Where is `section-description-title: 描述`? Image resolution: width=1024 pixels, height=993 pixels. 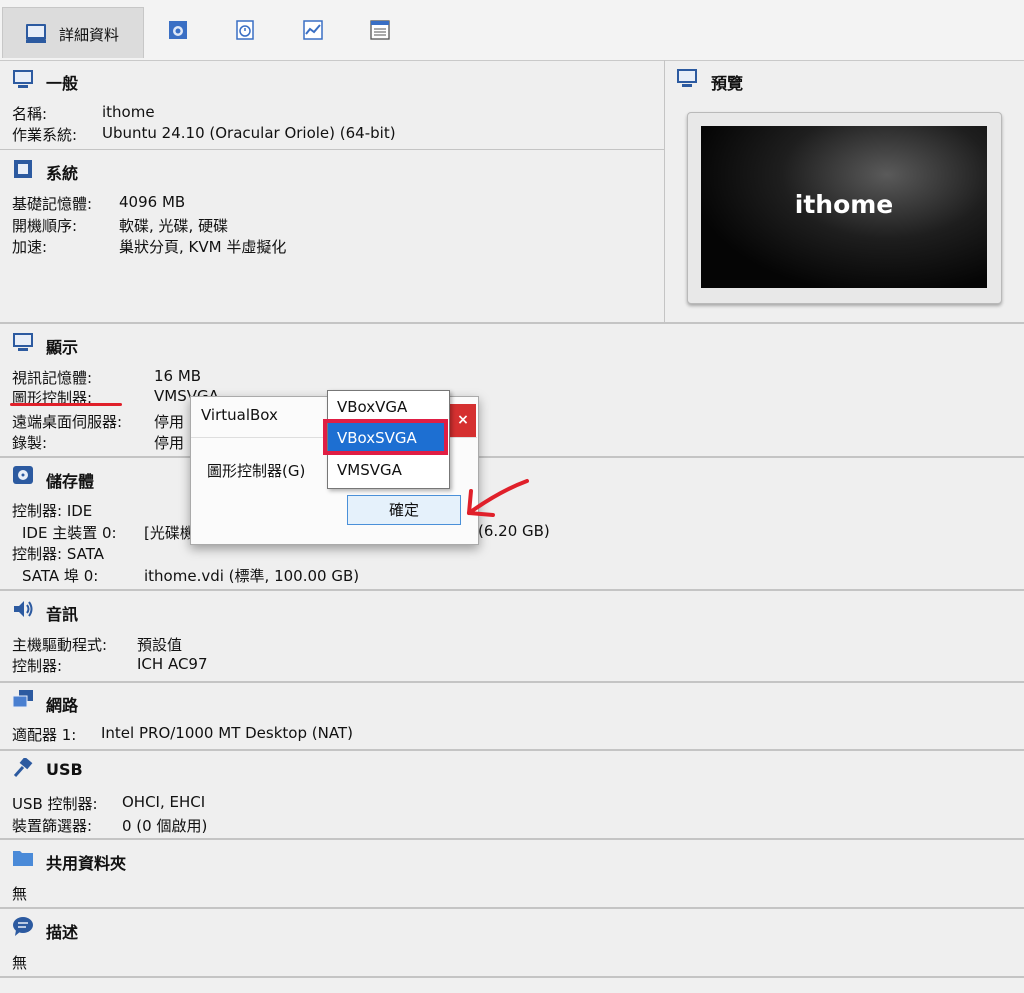
section-description-title: 描述 is located at coordinates (62, 932).